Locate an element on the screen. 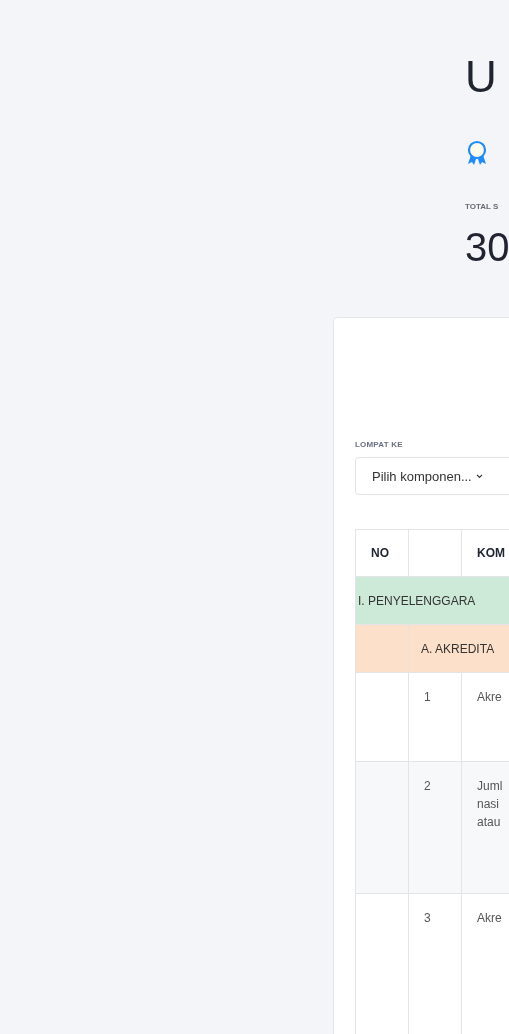 Image resolution: width=509 pixels, height=1034 pixels. subsection-row: A. AKREDITA is located at coordinates (458, 648).